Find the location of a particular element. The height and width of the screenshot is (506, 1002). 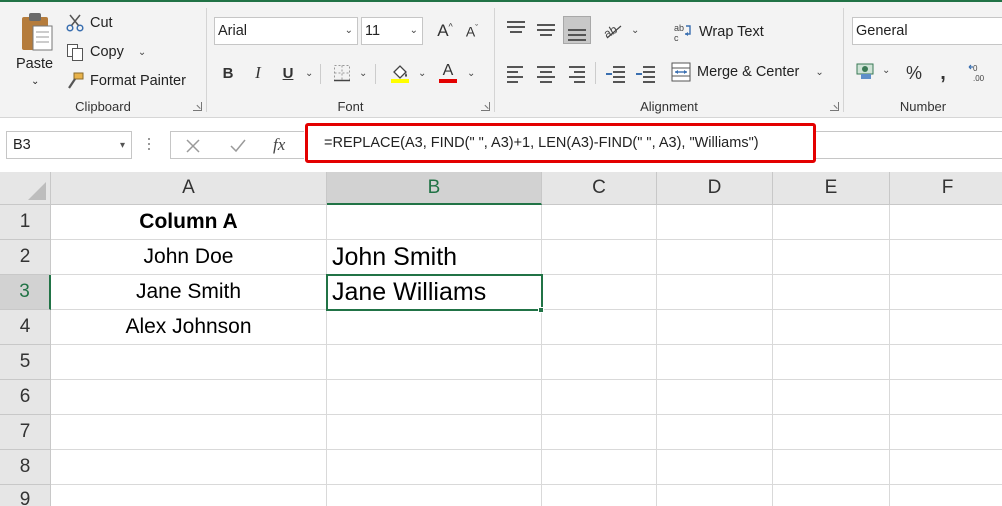

cell-b2: John Smith is located at coordinates (434, 257).